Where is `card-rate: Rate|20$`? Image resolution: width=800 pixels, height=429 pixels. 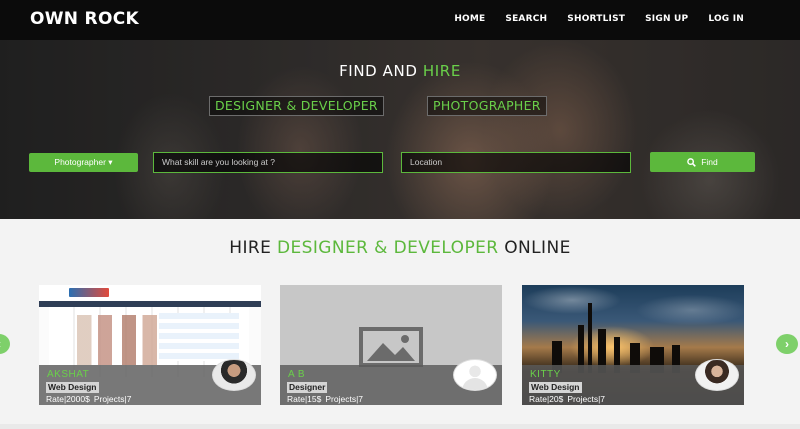
card-rate: Rate|20$ is located at coordinates (546, 399).